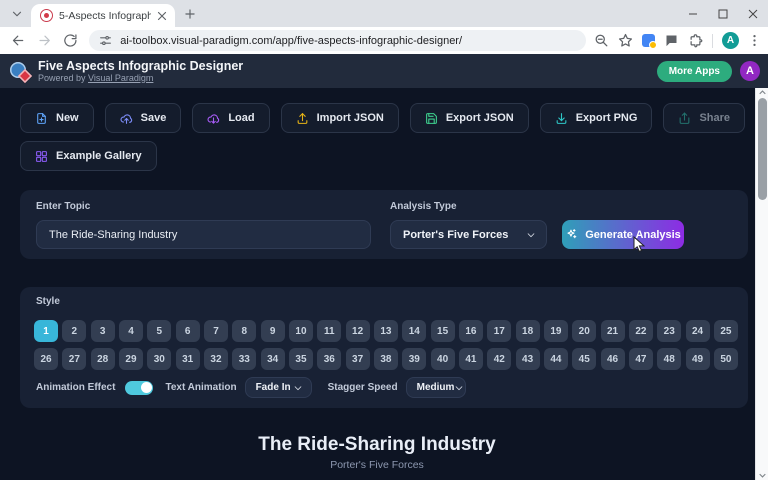 The width and height of the screenshot is (768, 480). What do you see at coordinates (555, 359) in the screenshot?
I see `style-option-44: 44` at bounding box center [555, 359].